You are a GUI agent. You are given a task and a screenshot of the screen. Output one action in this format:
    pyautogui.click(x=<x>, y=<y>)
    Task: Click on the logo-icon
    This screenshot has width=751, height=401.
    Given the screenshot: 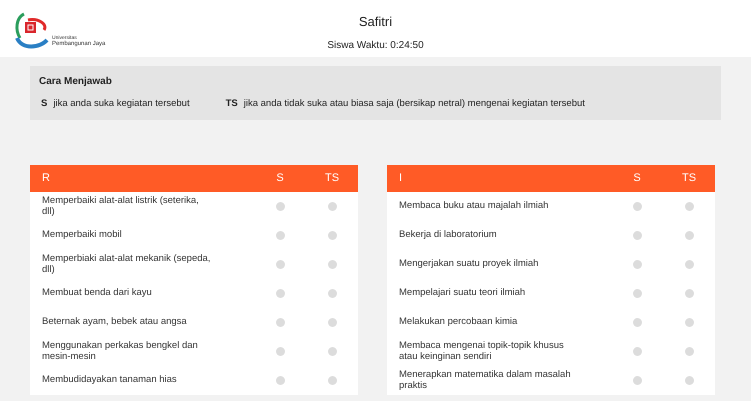 What is the action you would take?
    pyautogui.click(x=32, y=30)
    